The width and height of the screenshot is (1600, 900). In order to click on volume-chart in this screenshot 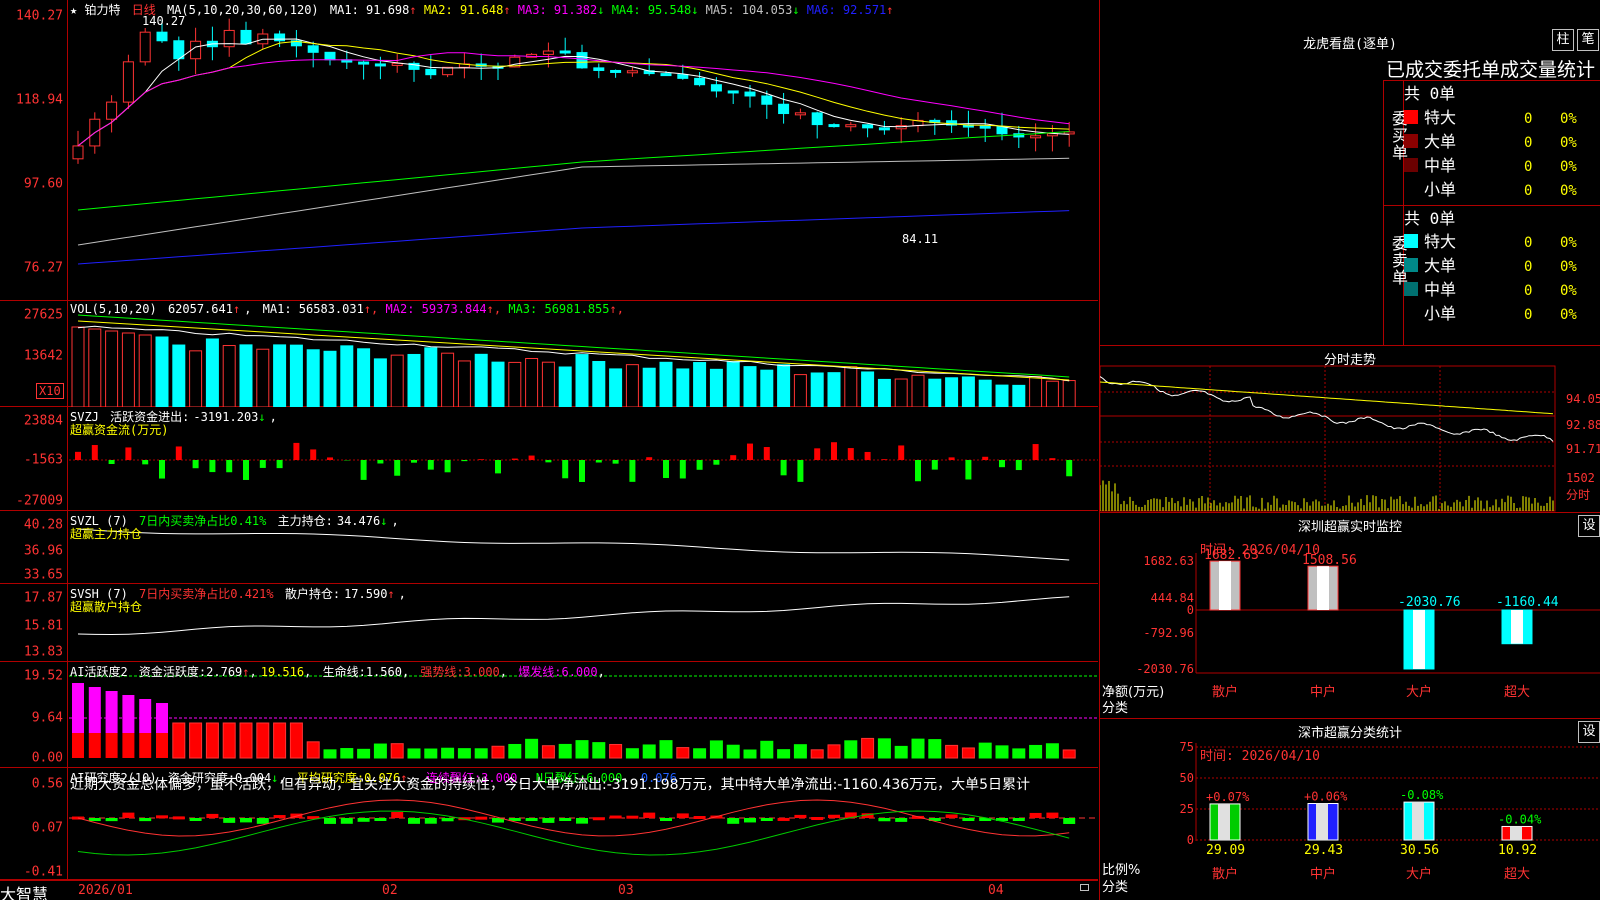, I will do `click(549, 354)`.